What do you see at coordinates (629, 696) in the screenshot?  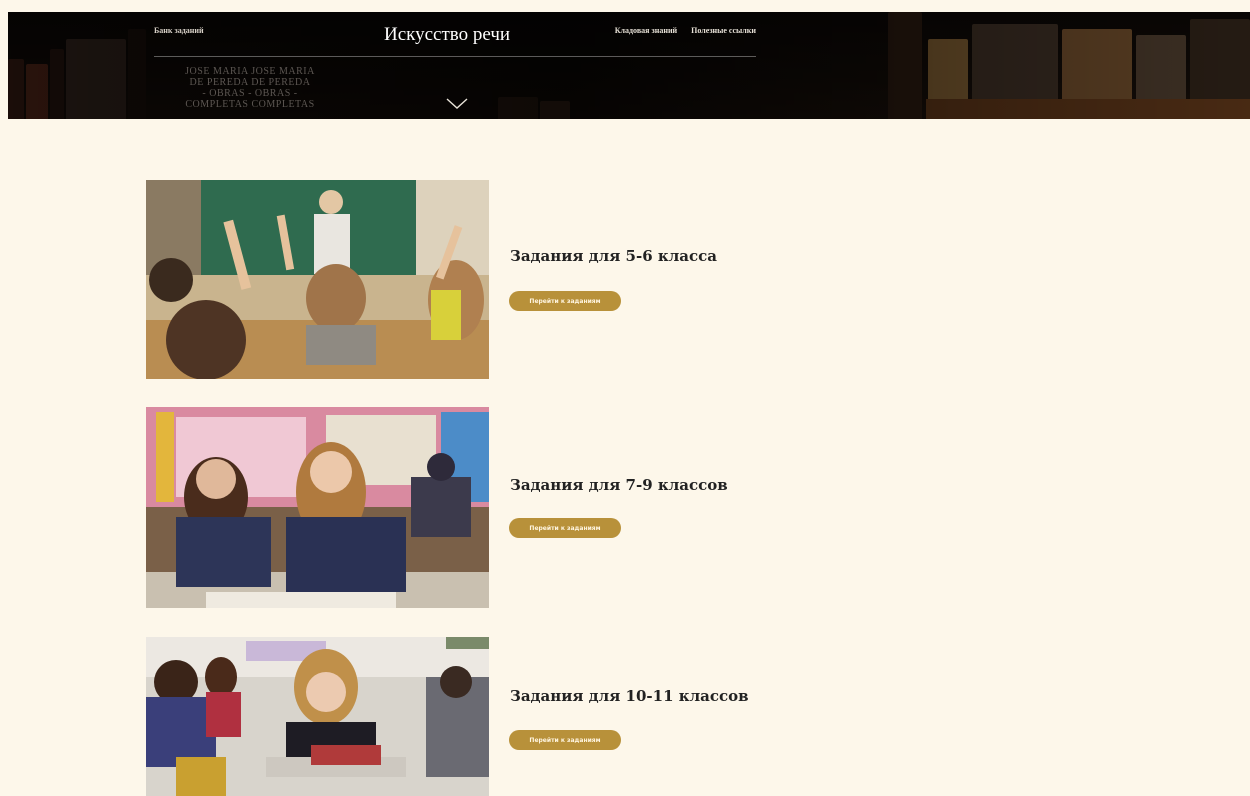 I see `card-title: Задания для 10-11 классов` at bounding box center [629, 696].